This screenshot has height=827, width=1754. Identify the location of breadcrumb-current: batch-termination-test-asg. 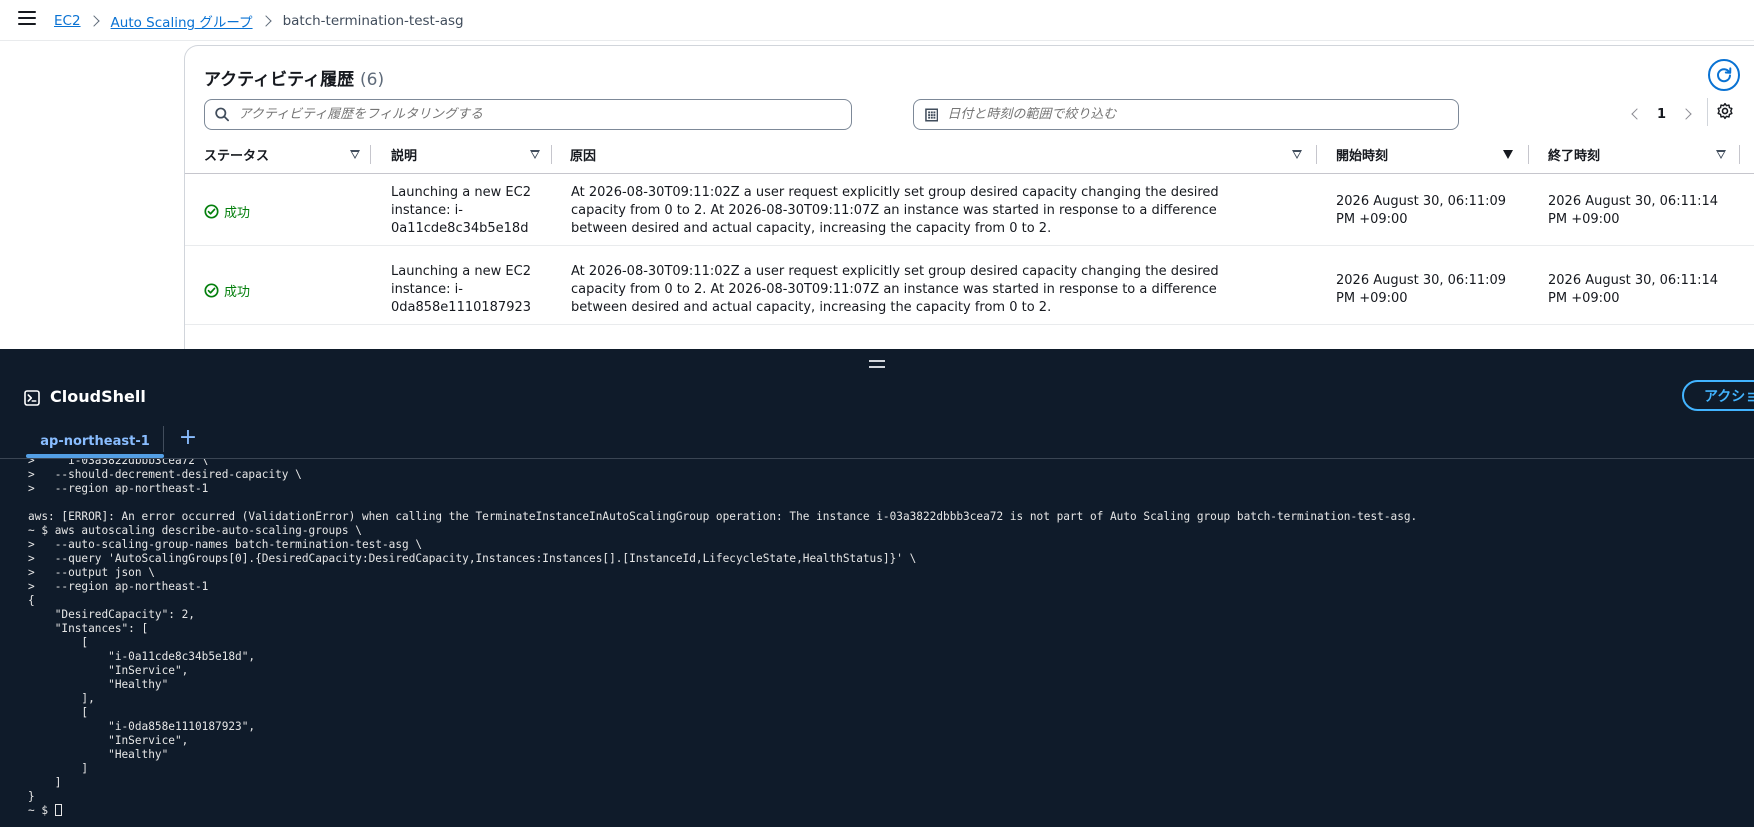
(373, 21).